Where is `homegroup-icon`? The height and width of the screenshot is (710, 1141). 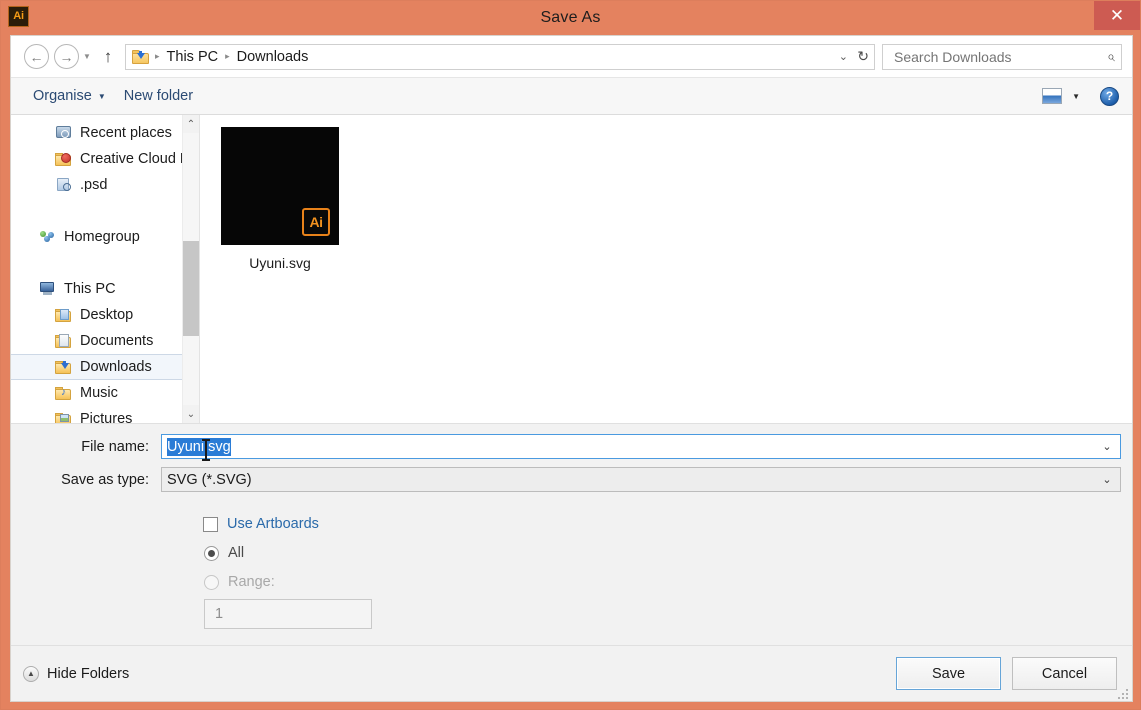 homegroup-icon is located at coordinates (48, 237).